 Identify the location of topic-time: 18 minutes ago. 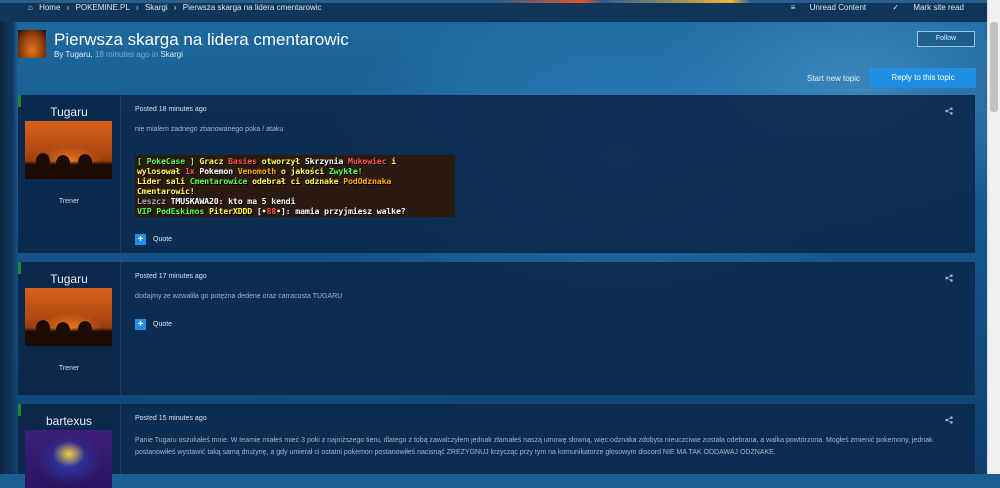
(122, 54).